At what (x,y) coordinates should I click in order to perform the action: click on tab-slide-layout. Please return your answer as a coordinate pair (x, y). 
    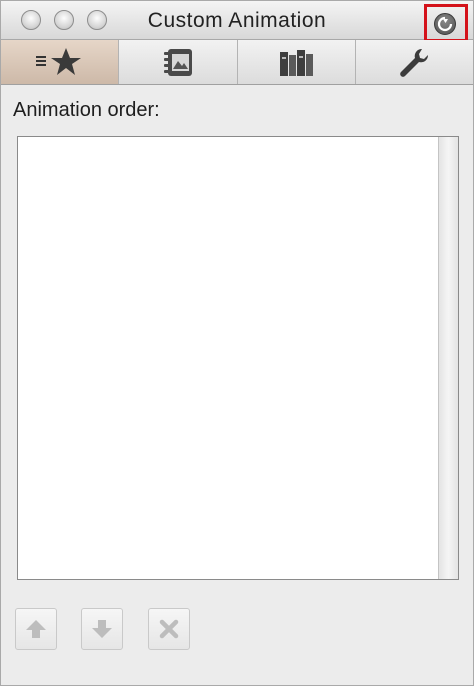
    Looking at the image, I should click on (178, 62).